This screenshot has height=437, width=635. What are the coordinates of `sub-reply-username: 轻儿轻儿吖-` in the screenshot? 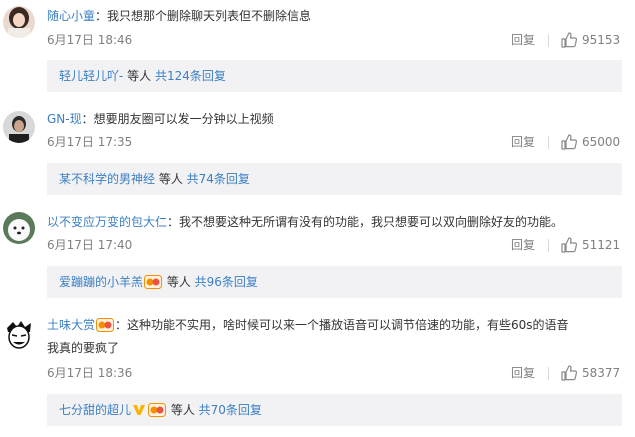 It's located at (91, 76).